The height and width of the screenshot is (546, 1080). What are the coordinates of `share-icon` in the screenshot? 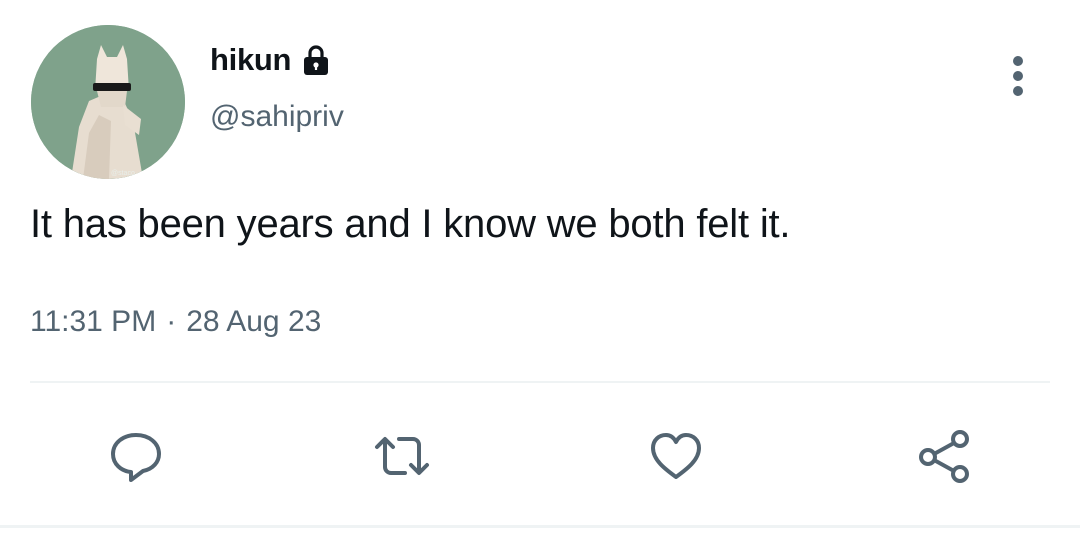 It's located at (944, 456).